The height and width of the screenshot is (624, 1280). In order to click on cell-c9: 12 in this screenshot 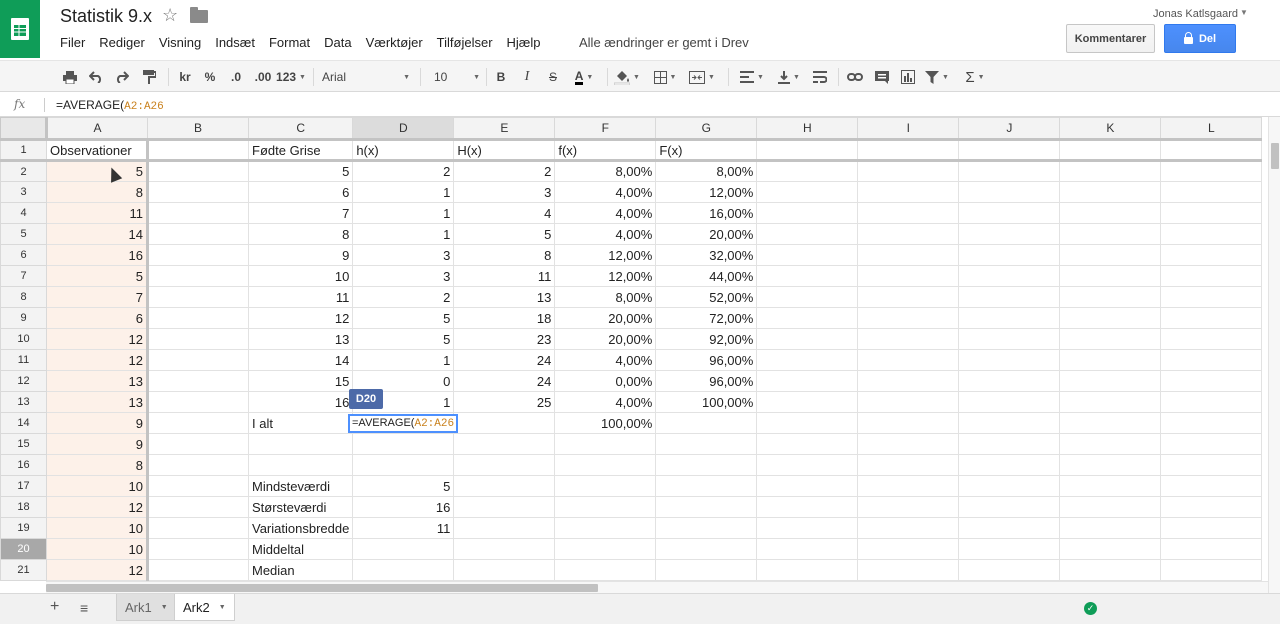, I will do `click(300, 318)`.